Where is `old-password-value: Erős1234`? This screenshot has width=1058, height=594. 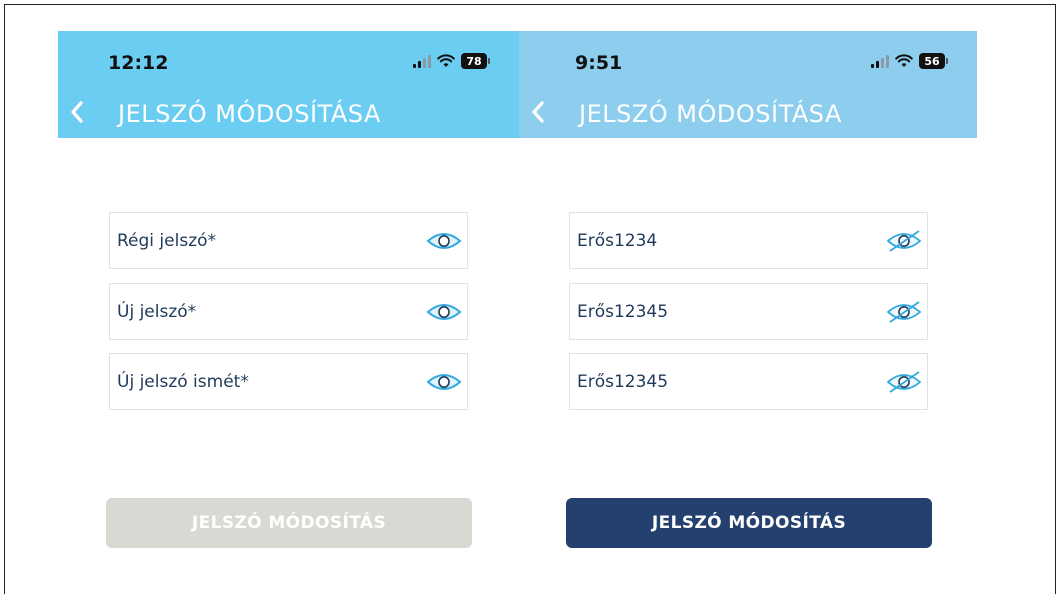 old-password-value: Erős1234 is located at coordinates (617, 240).